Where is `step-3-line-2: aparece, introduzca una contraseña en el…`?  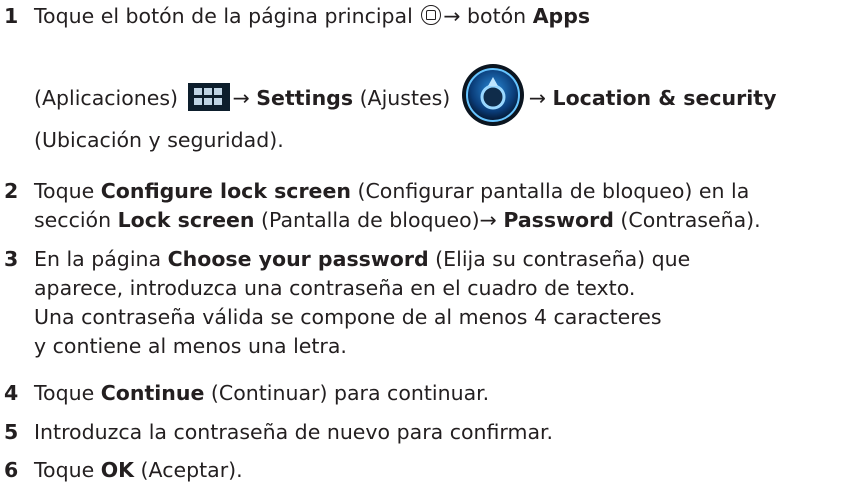 step-3-line-2: aparece, introduzca una contraseña en el… is located at coordinates (335, 288).